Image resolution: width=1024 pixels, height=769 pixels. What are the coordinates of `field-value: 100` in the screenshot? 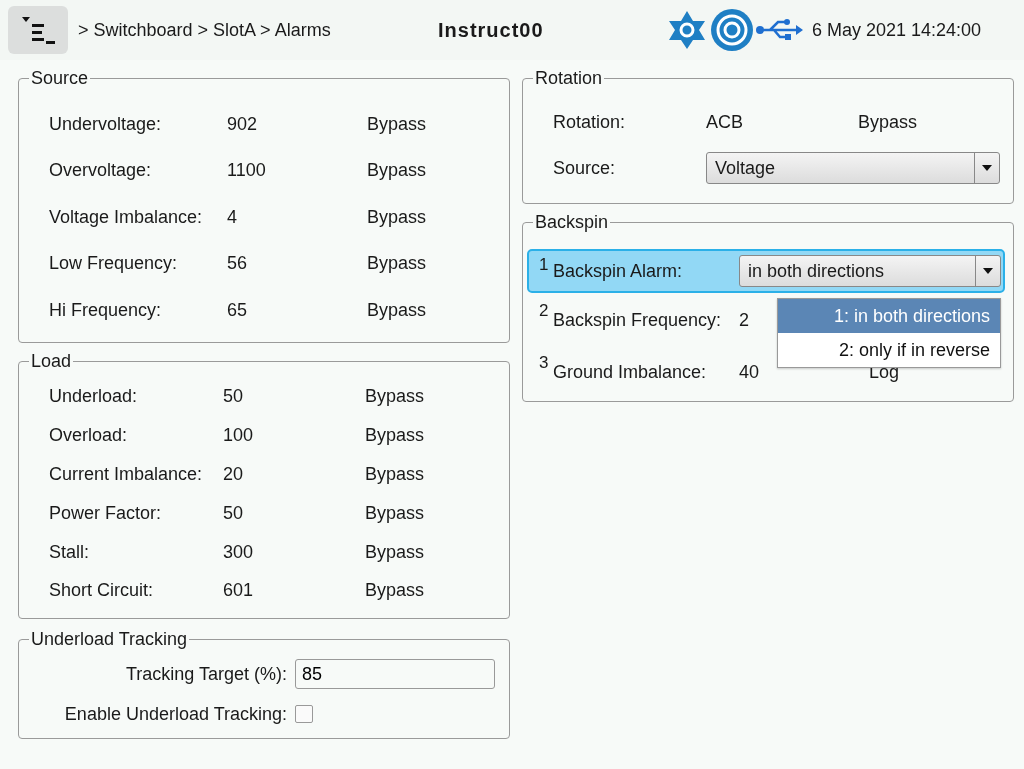 It's located at (239, 436).